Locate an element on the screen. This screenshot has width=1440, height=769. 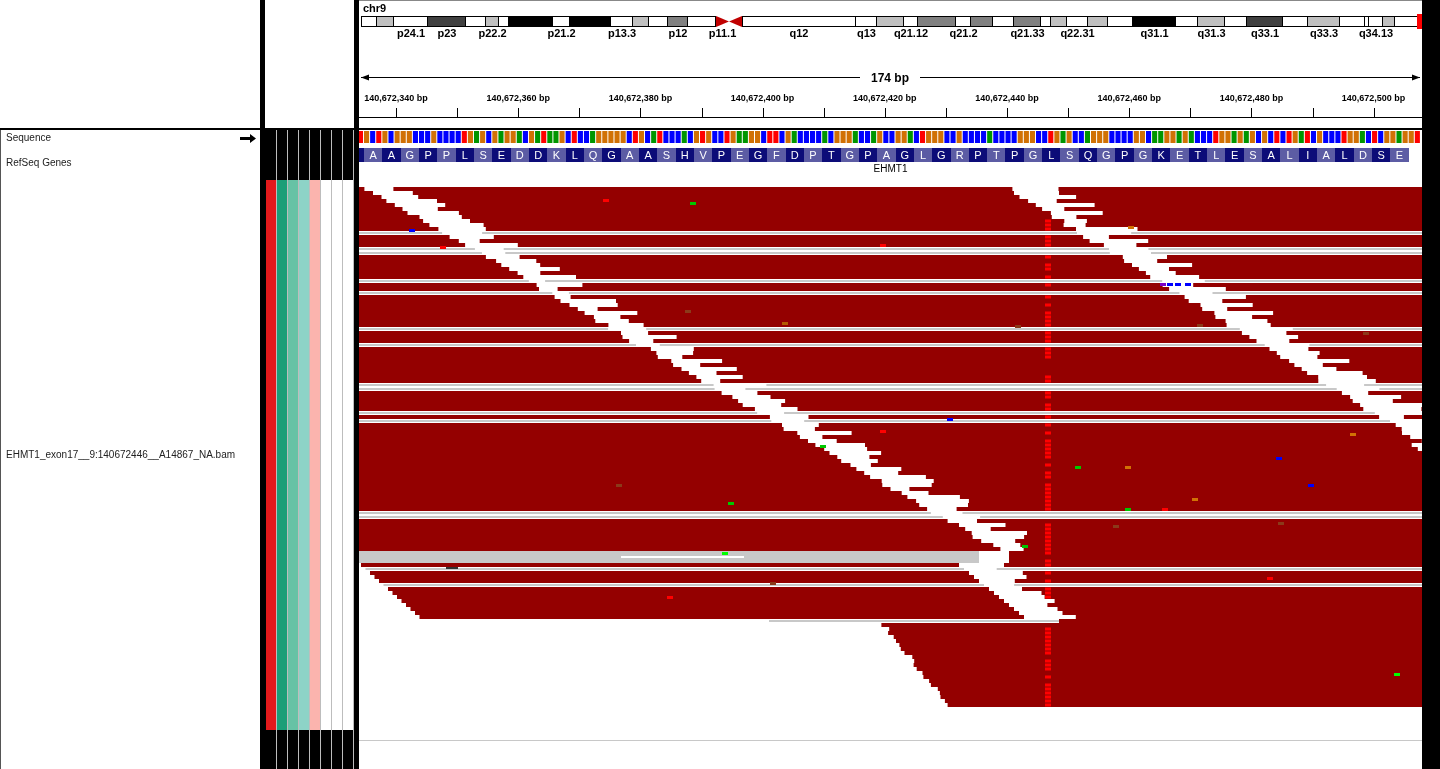
band-label: p13.3 is located at coordinates (622, 33).